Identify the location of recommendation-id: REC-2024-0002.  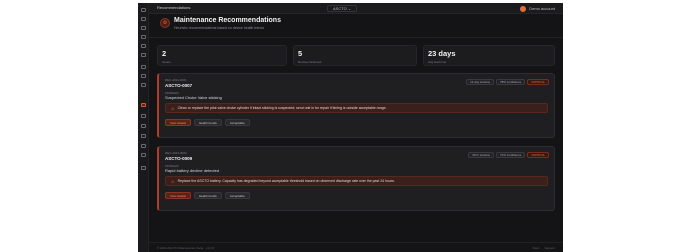
(176, 153).